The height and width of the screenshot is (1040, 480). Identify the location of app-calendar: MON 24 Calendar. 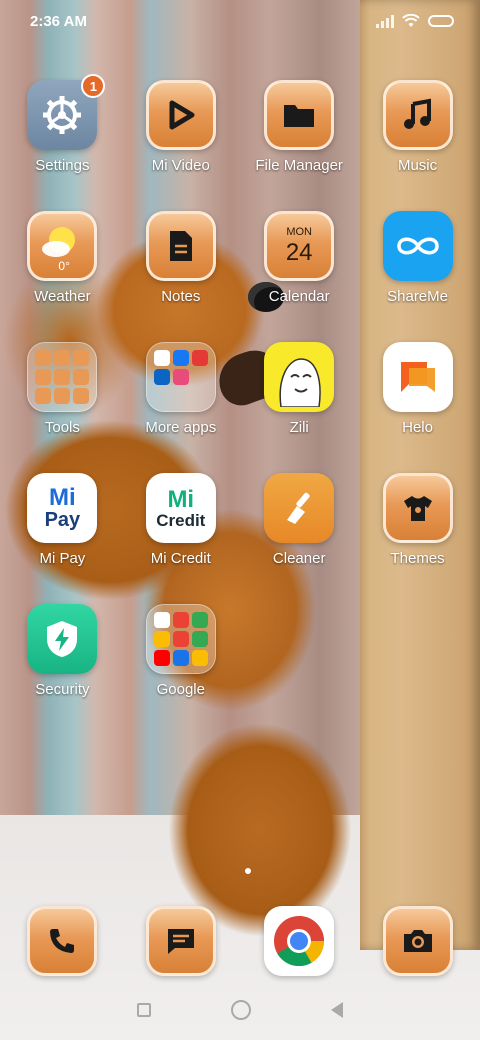
(299, 265).